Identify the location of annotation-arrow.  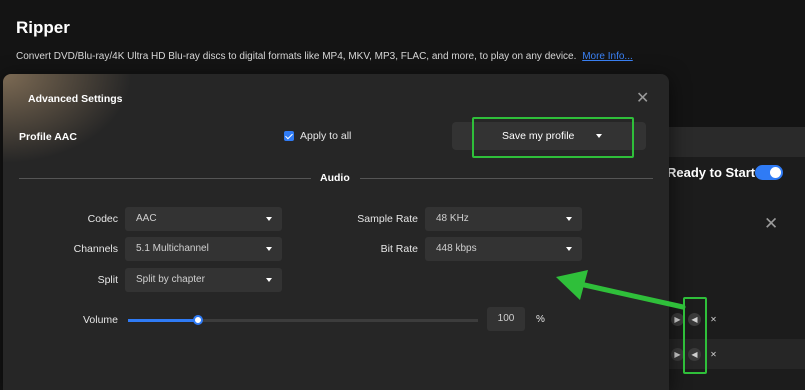
(621, 290).